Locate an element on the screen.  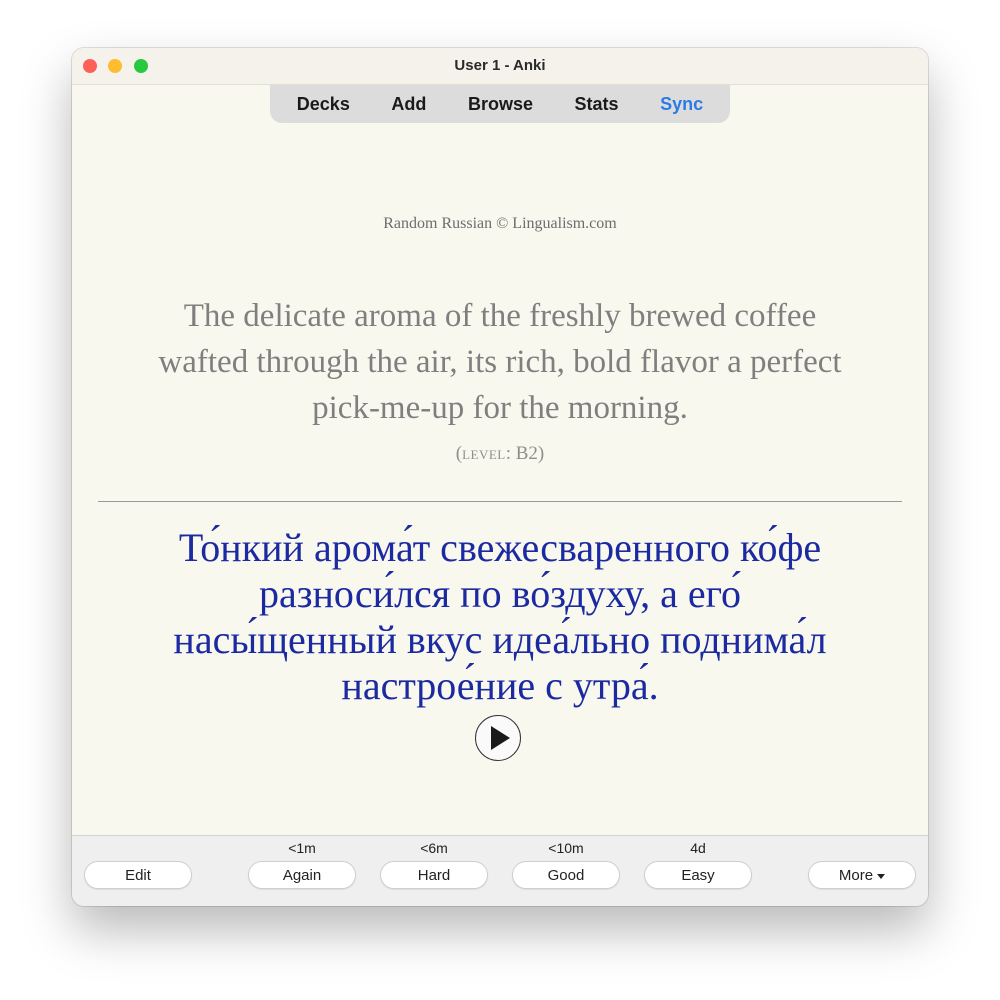
russian-line: То́нкий арома́т свежесваренного ко́фе is located at coordinates (500, 547).